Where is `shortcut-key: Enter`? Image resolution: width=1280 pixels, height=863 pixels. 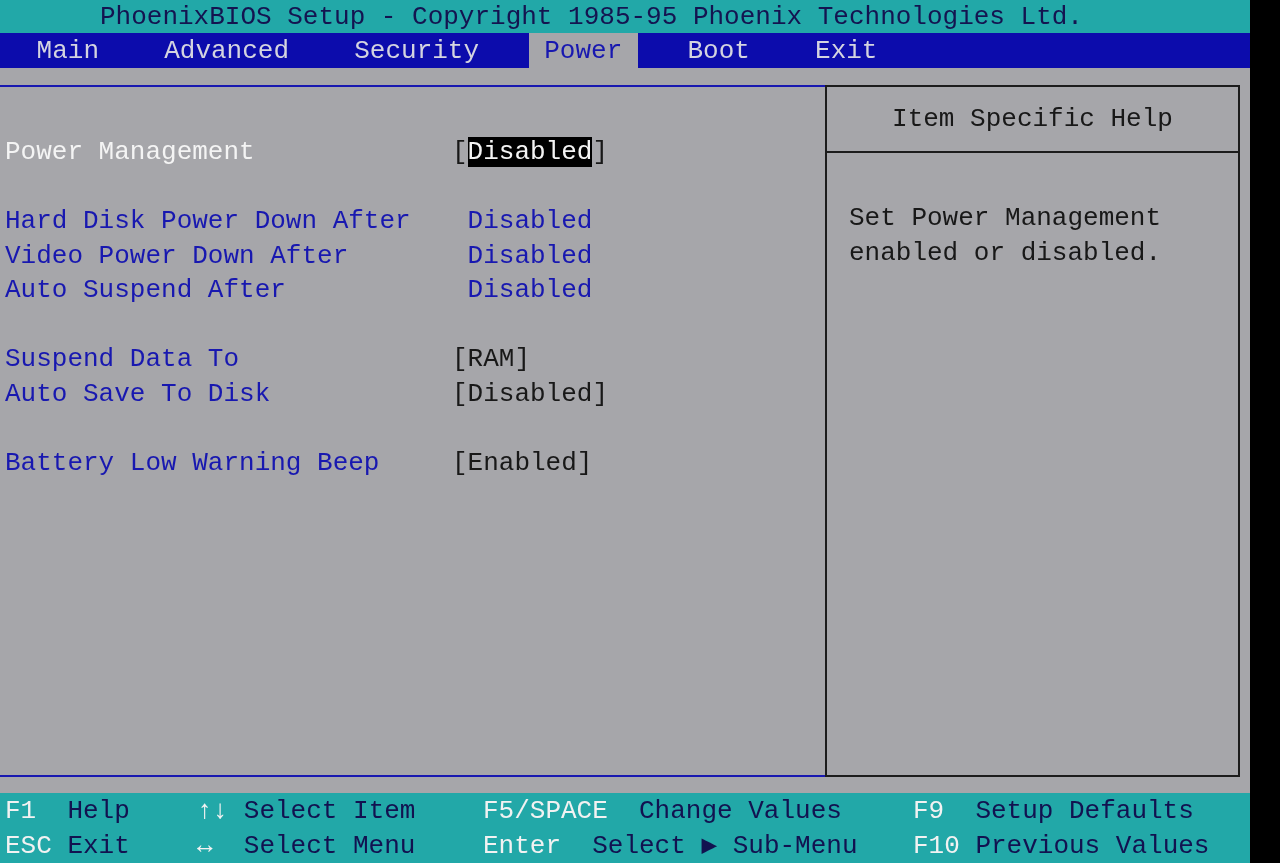 shortcut-key: Enter is located at coordinates (522, 845).